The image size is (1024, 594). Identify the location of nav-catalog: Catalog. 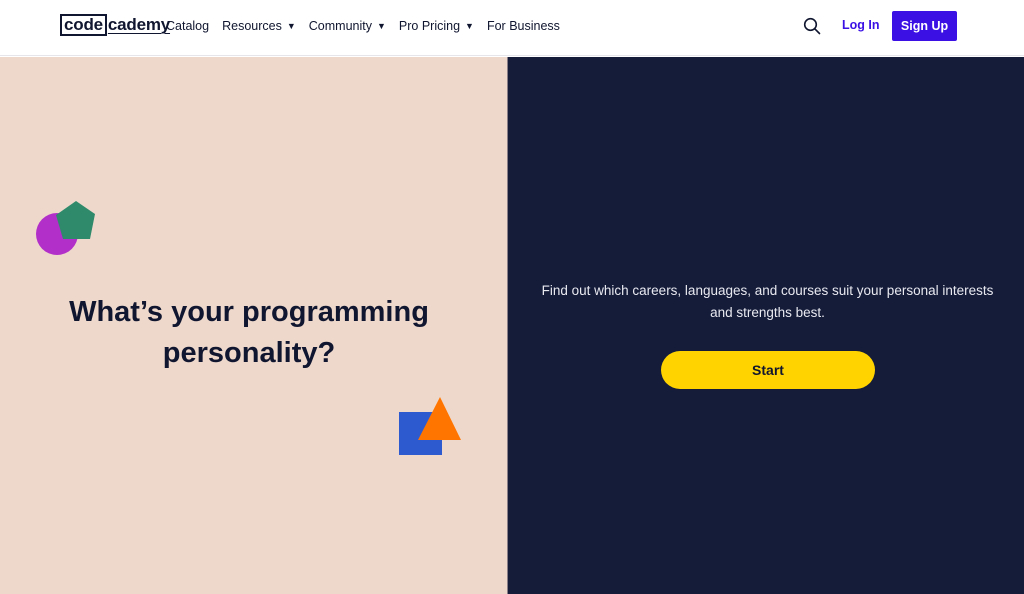
(187, 26).